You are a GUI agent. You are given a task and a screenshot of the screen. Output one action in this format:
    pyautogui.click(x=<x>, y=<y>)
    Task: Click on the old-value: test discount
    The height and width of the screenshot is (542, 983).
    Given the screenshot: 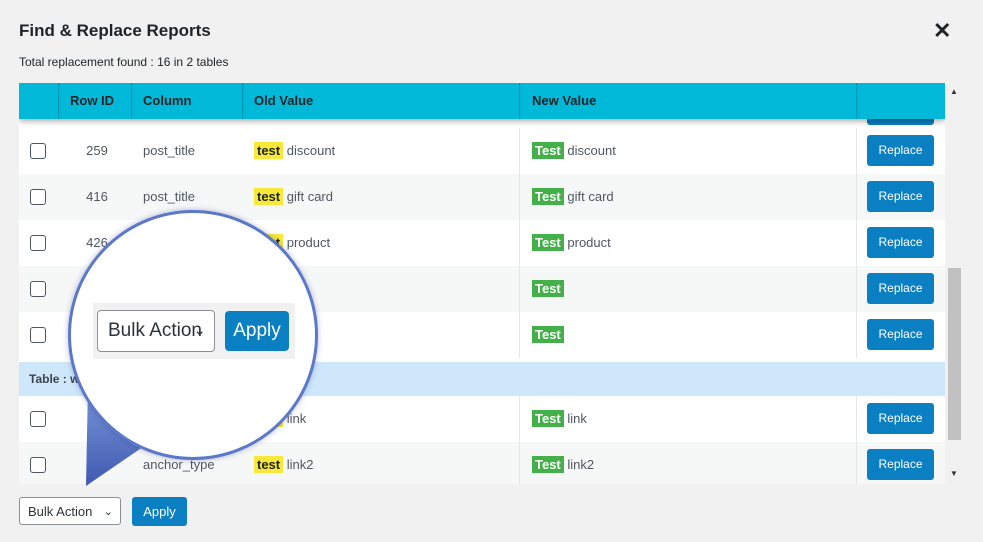 What is the action you would take?
    pyautogui.click(x=294, y=151)
    